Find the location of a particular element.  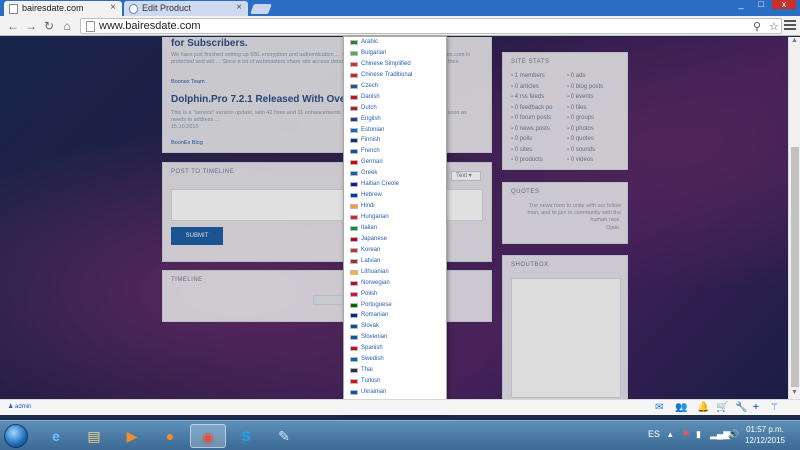

language-option: Slovenian is located at coordinates (395, 337).